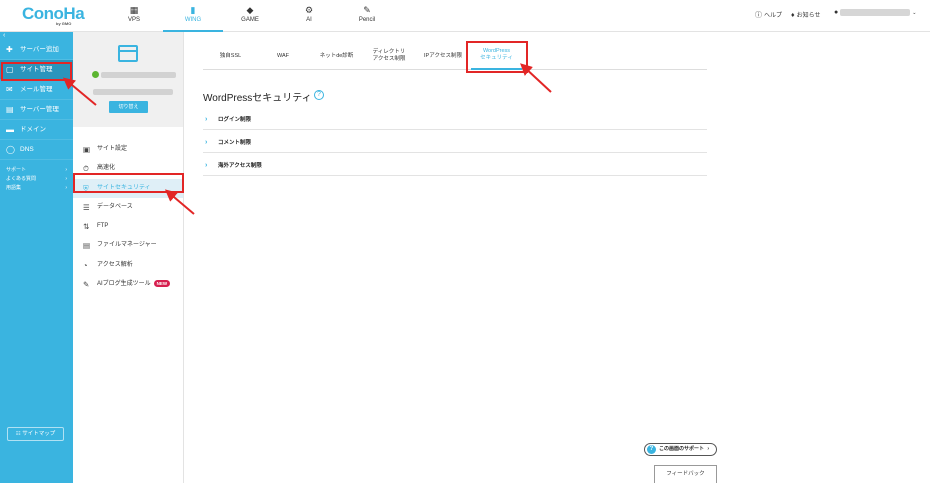 Image resolution: width=930 pixels, height=483 pixels. I want to click on account-name-blurred, so click(875, 12).